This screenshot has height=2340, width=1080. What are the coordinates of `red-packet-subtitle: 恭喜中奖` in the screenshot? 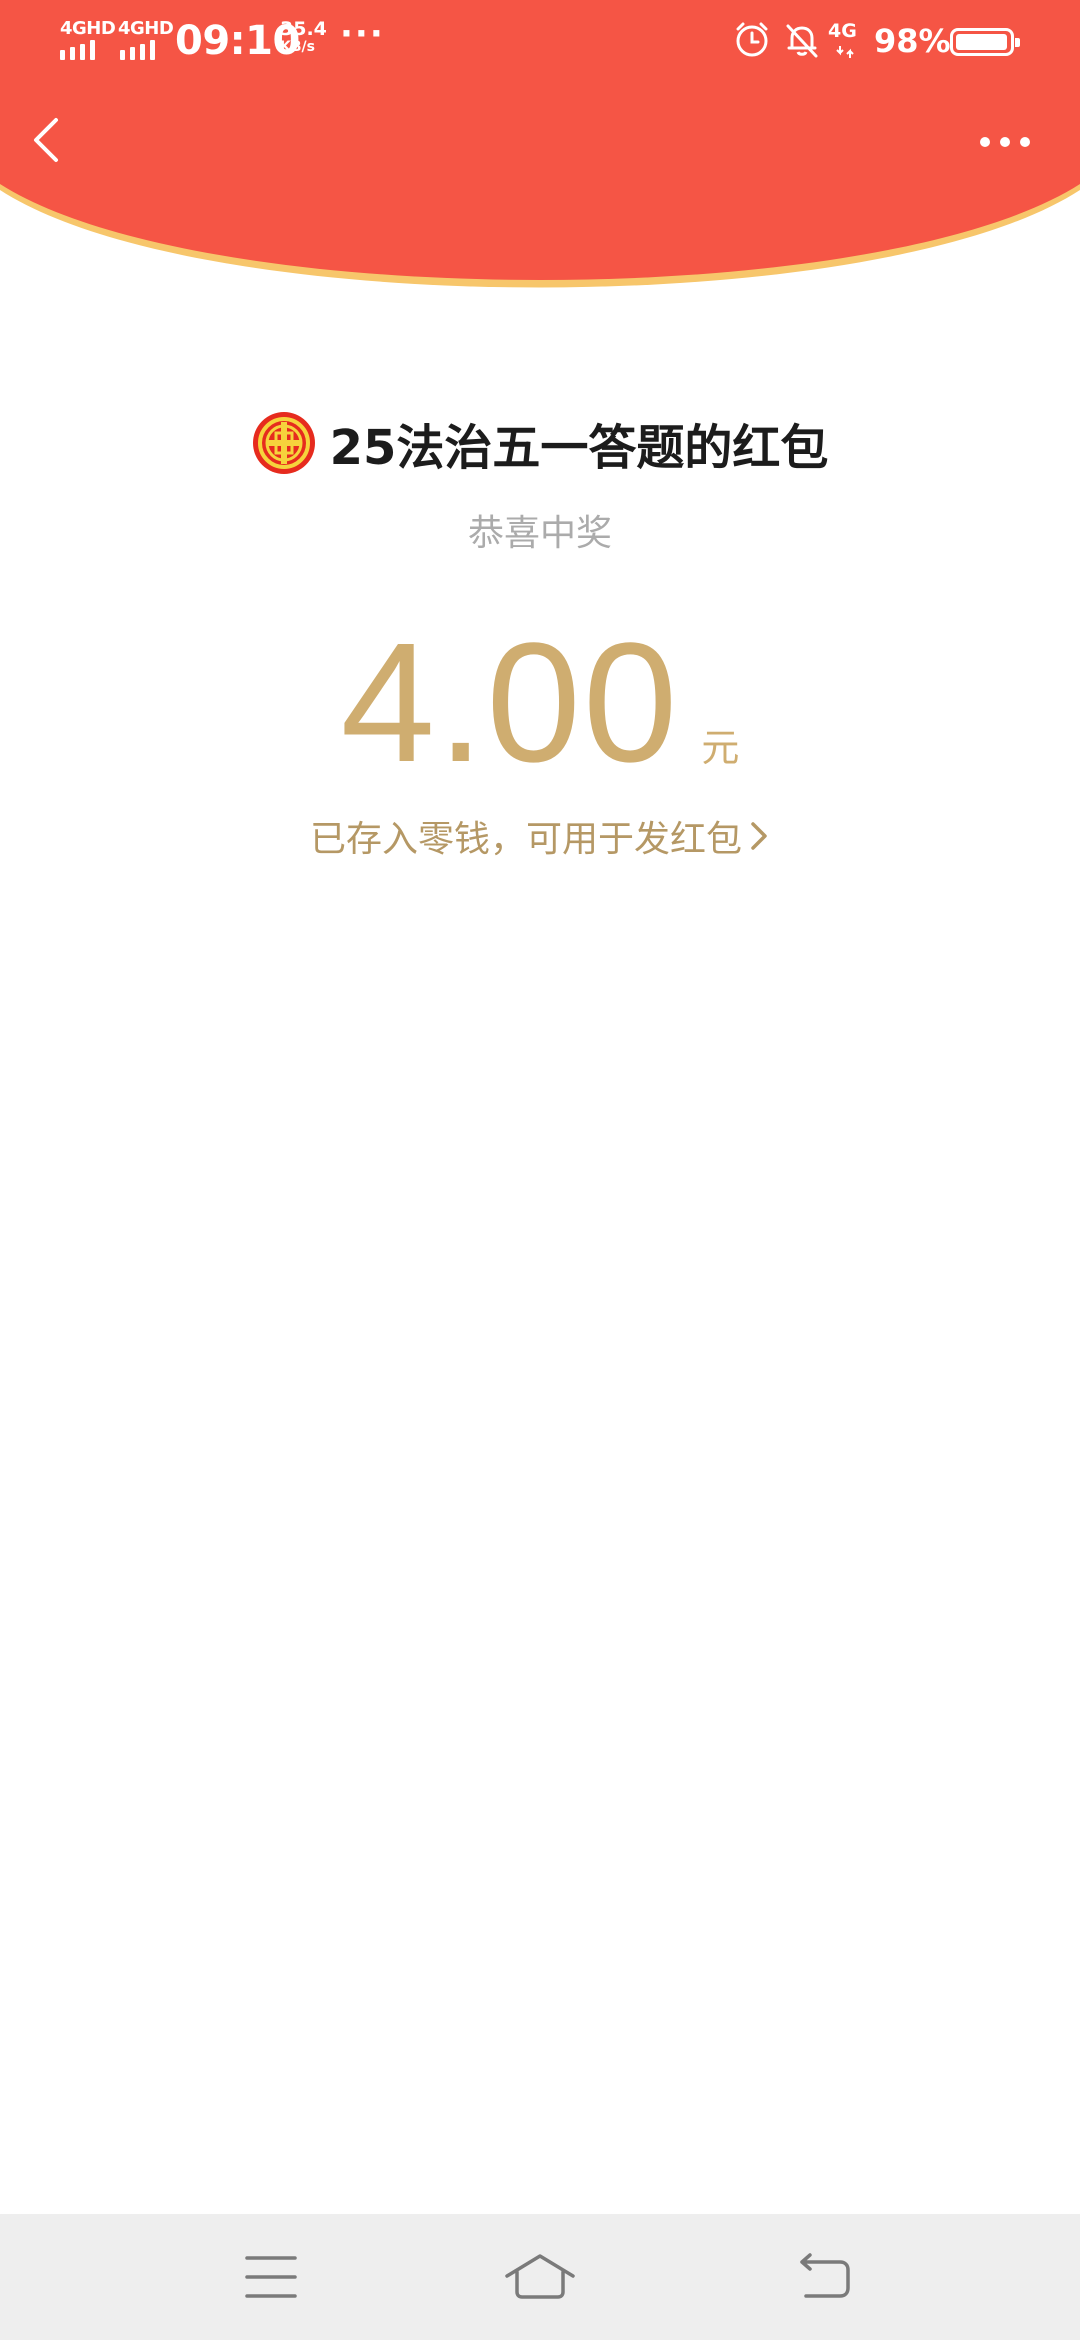 It's located at (539, 533).